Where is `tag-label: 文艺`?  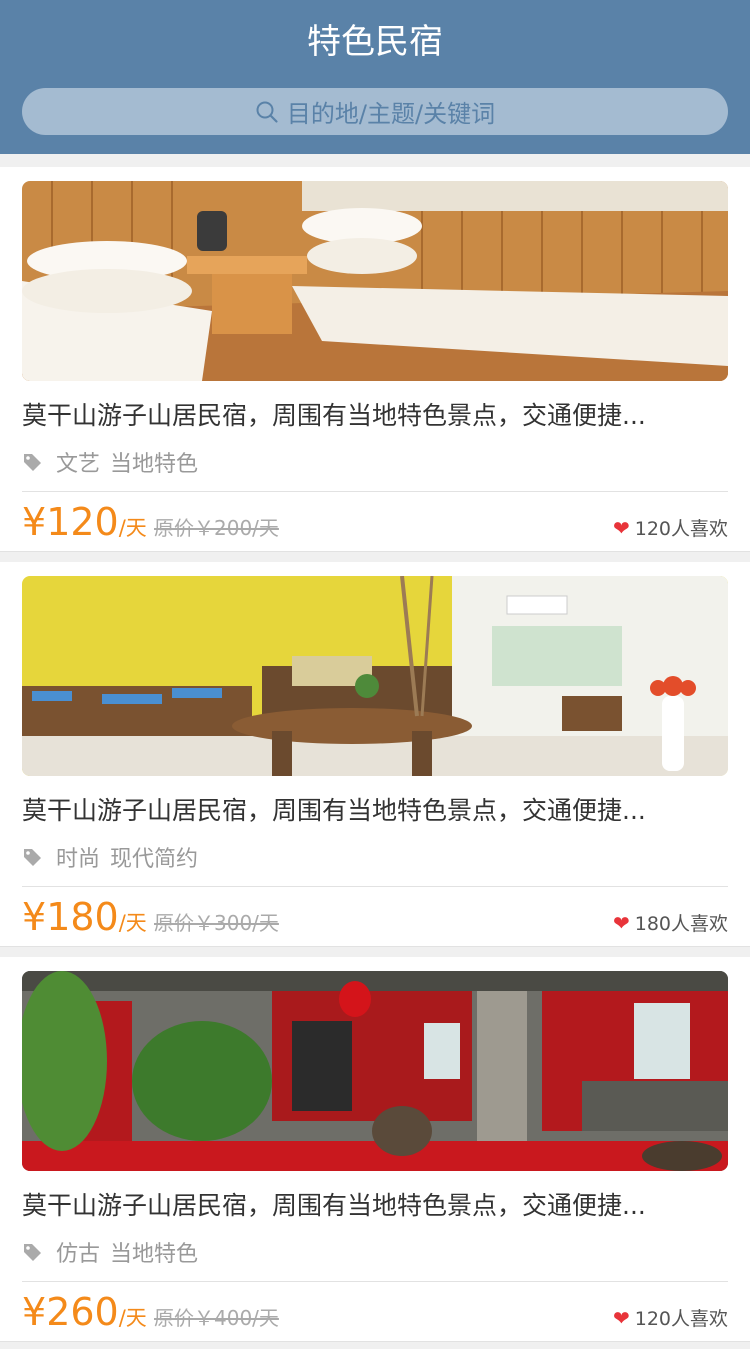 tag-label: 文艺 is located at coordinates (78, 464).